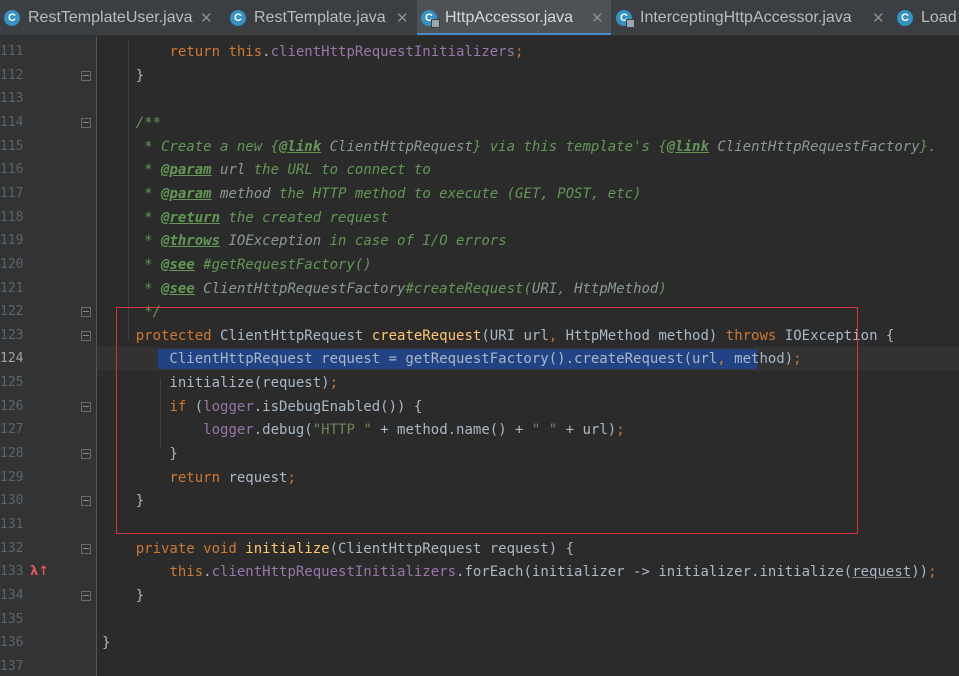 This screenshot has height=676, width=959. I want to click on tab-label: Load, so click(939, 17).